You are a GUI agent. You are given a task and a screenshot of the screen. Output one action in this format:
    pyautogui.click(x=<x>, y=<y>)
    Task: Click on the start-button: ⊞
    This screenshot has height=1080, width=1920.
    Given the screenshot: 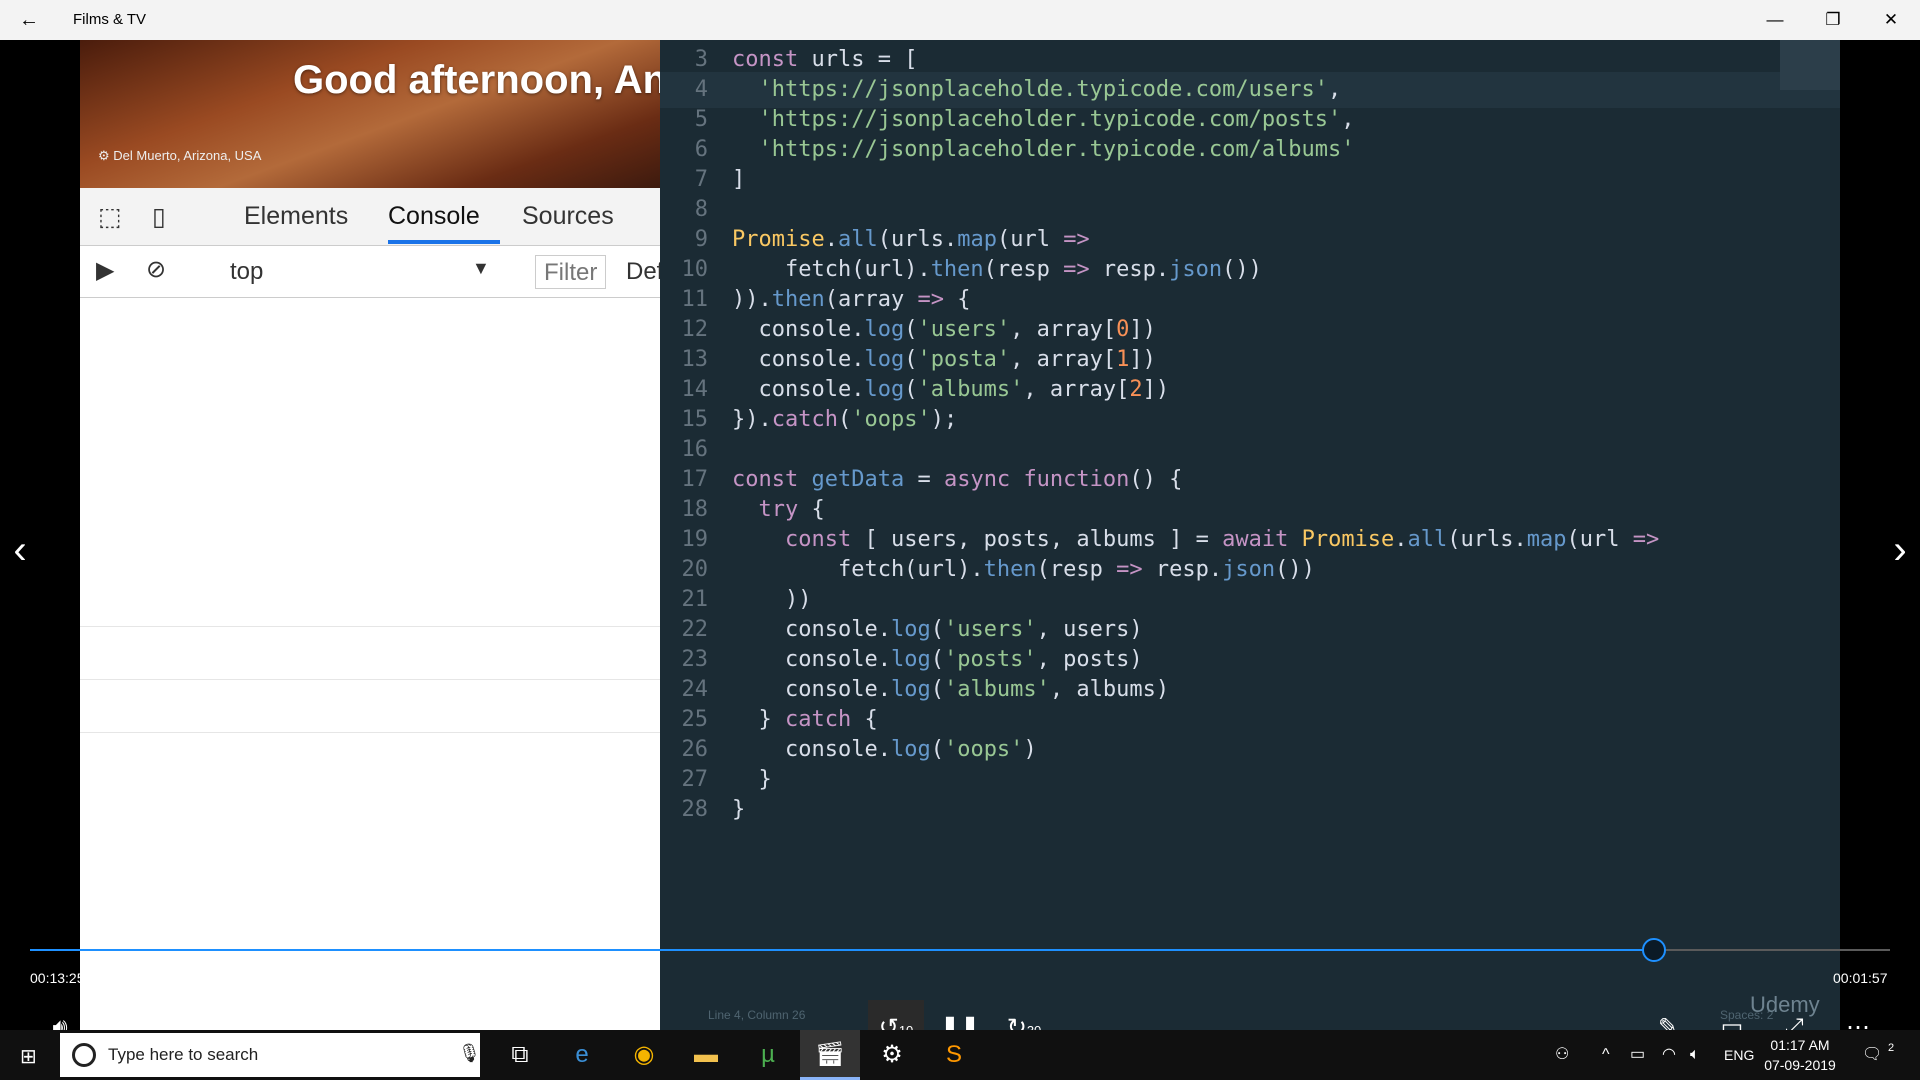 What is the action you would take?
    pyautogui.click(x=30, y=1055)
    